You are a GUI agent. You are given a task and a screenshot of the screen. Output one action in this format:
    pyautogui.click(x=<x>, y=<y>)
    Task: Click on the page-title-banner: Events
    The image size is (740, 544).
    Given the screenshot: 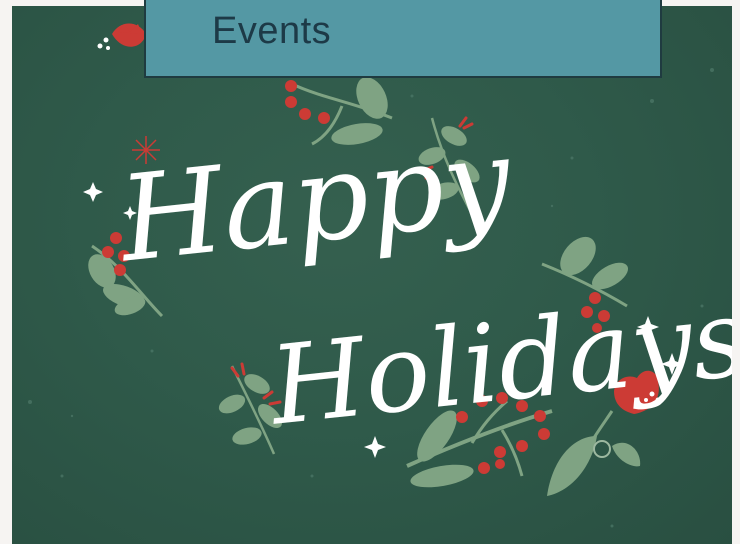 What is the action you would take?
    pyautogui.click(x=403, y=39)
    